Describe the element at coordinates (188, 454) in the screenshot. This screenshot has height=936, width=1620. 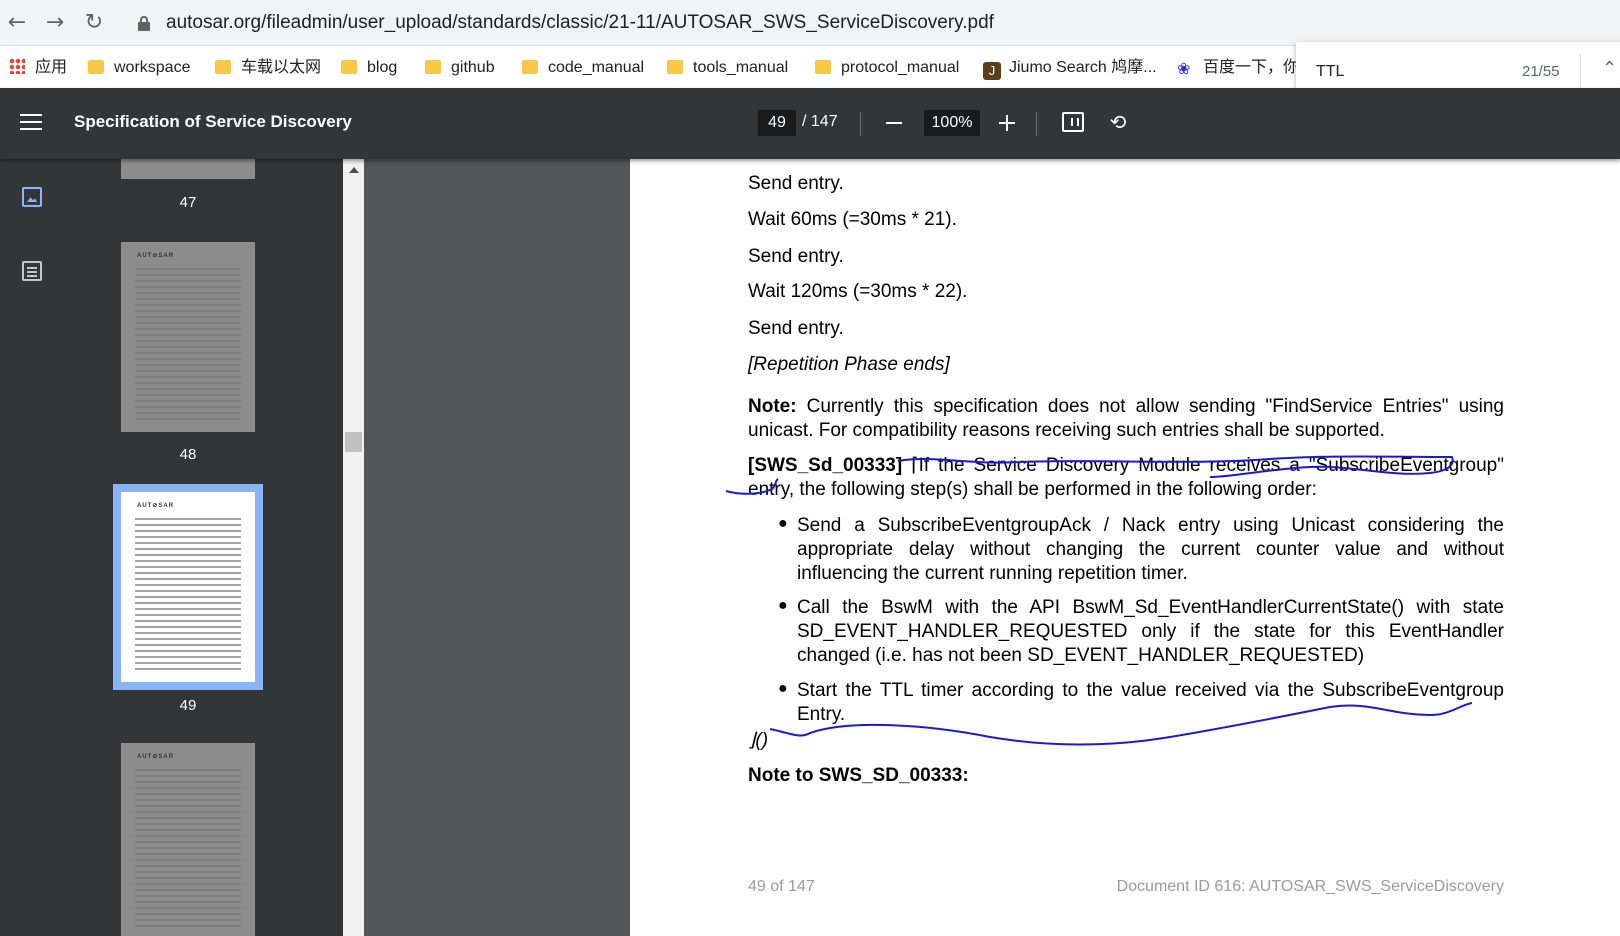
I see `thumbnail-label-48: 48` at that location.